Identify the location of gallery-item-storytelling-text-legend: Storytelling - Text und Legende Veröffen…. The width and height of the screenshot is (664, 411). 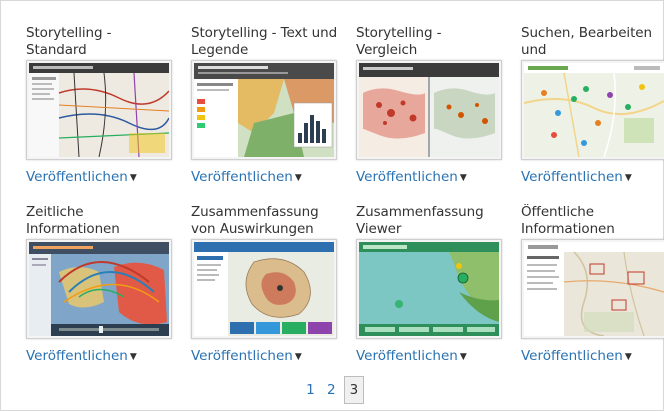
(266, 105).